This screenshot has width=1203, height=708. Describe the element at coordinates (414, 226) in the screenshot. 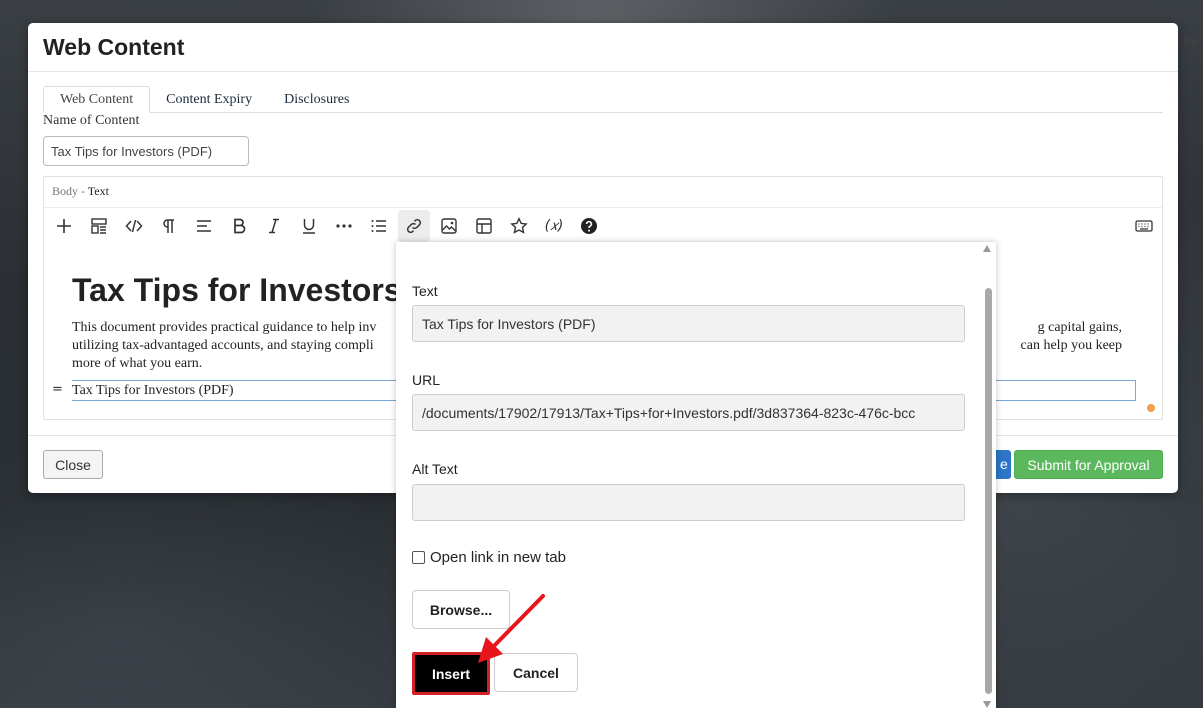

I see `link-icon` at that location.